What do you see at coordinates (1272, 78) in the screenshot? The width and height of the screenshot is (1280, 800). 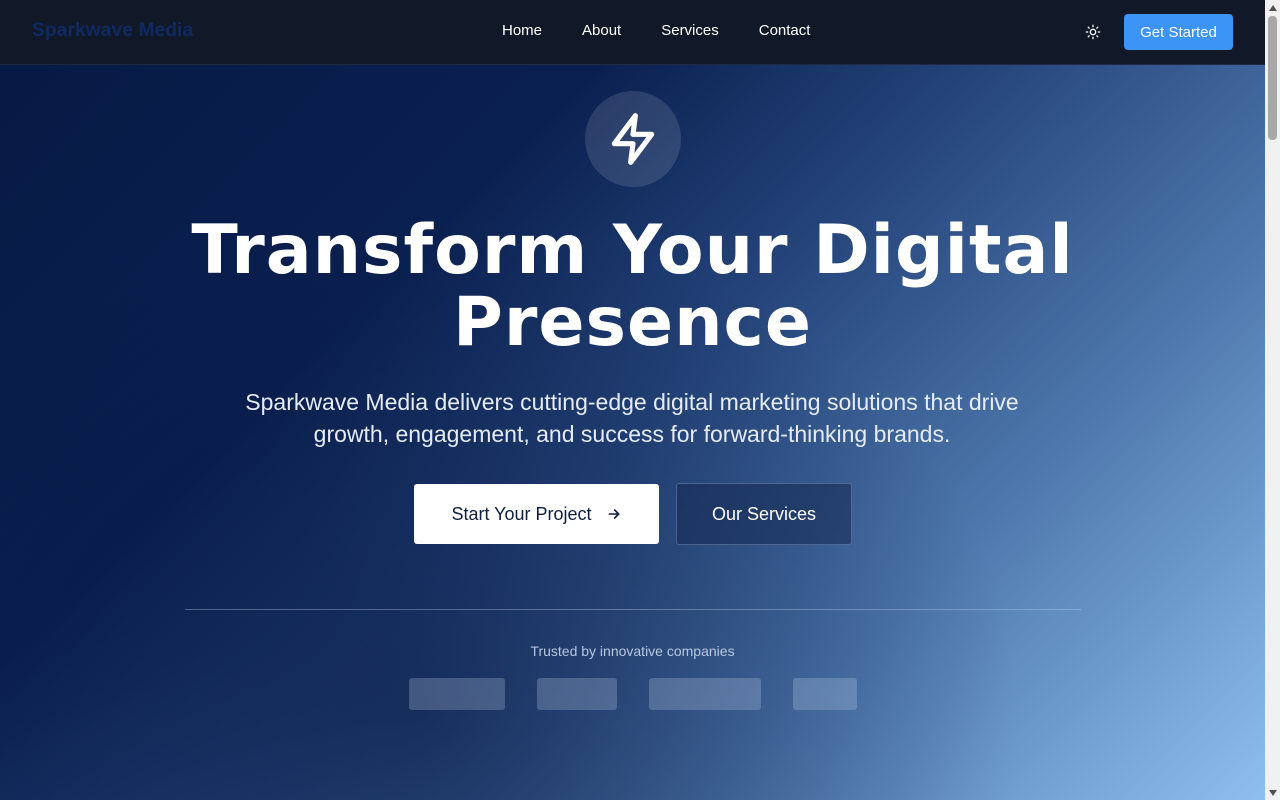 I see `scrollbar-thumb` at bounding box center [1272, 78].